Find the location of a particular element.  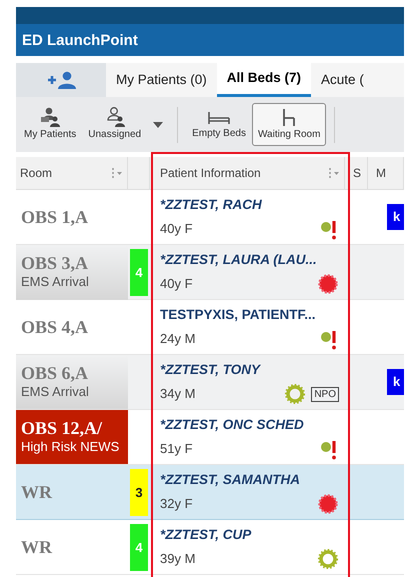

table-row: OBS 12,A/ High Risk NEWS *ZZTEST, ONC SCHED 51y F is located at coordinates (210, 437).